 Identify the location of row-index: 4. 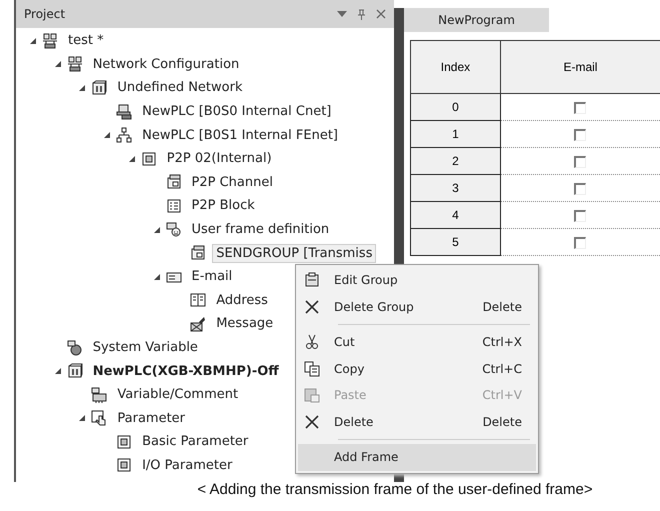
(455, 215).